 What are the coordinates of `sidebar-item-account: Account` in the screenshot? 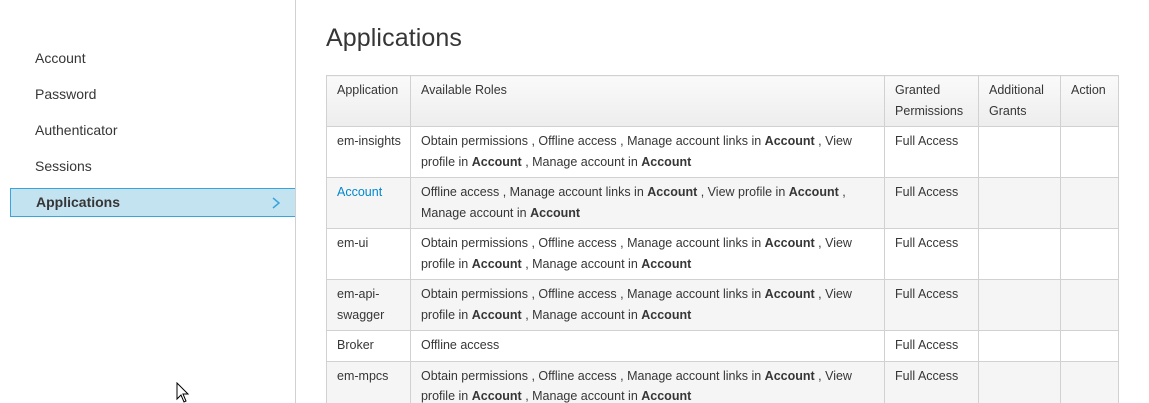 It's located at (152, 58).